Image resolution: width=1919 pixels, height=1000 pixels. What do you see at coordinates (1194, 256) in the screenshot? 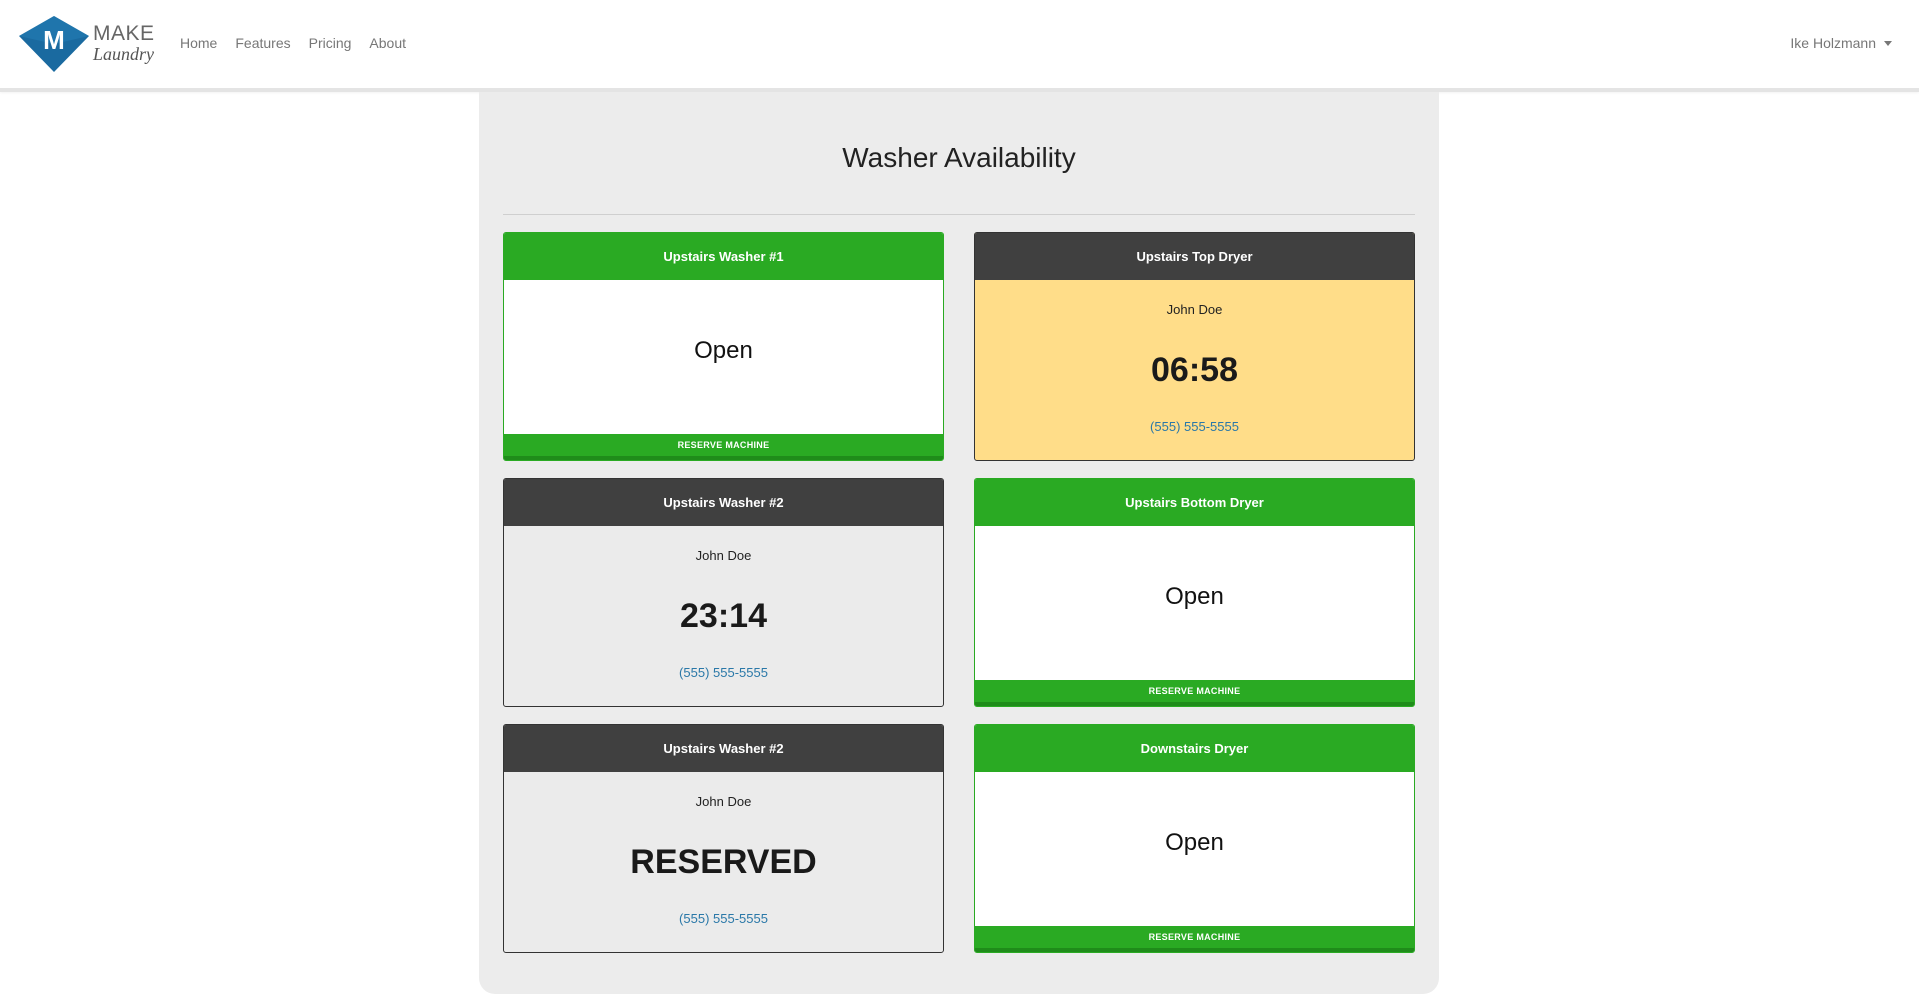
I see `machine-name: Upstairs Top Dryer` at bounding box center [1194, 256].